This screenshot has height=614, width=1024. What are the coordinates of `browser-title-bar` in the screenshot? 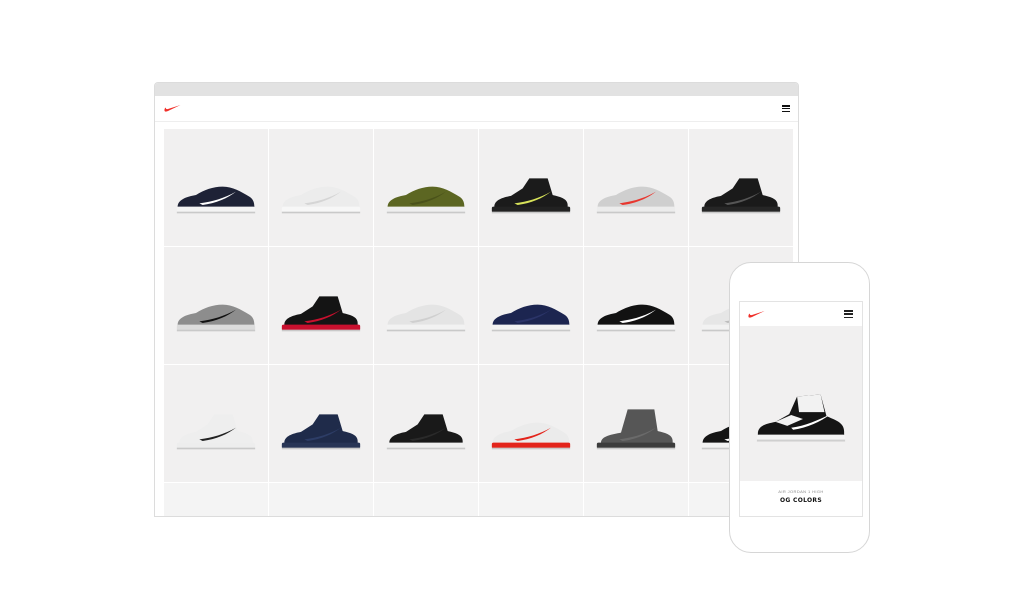 It's located at (476, 89).